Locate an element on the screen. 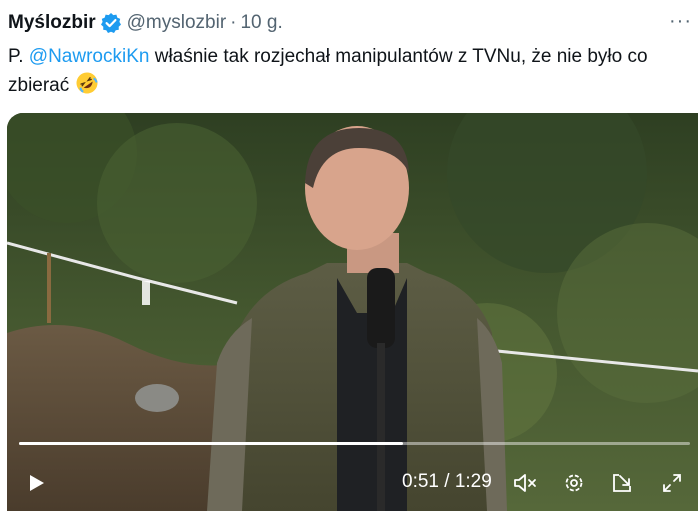  progress-fill is located at coordinates (211, 443).